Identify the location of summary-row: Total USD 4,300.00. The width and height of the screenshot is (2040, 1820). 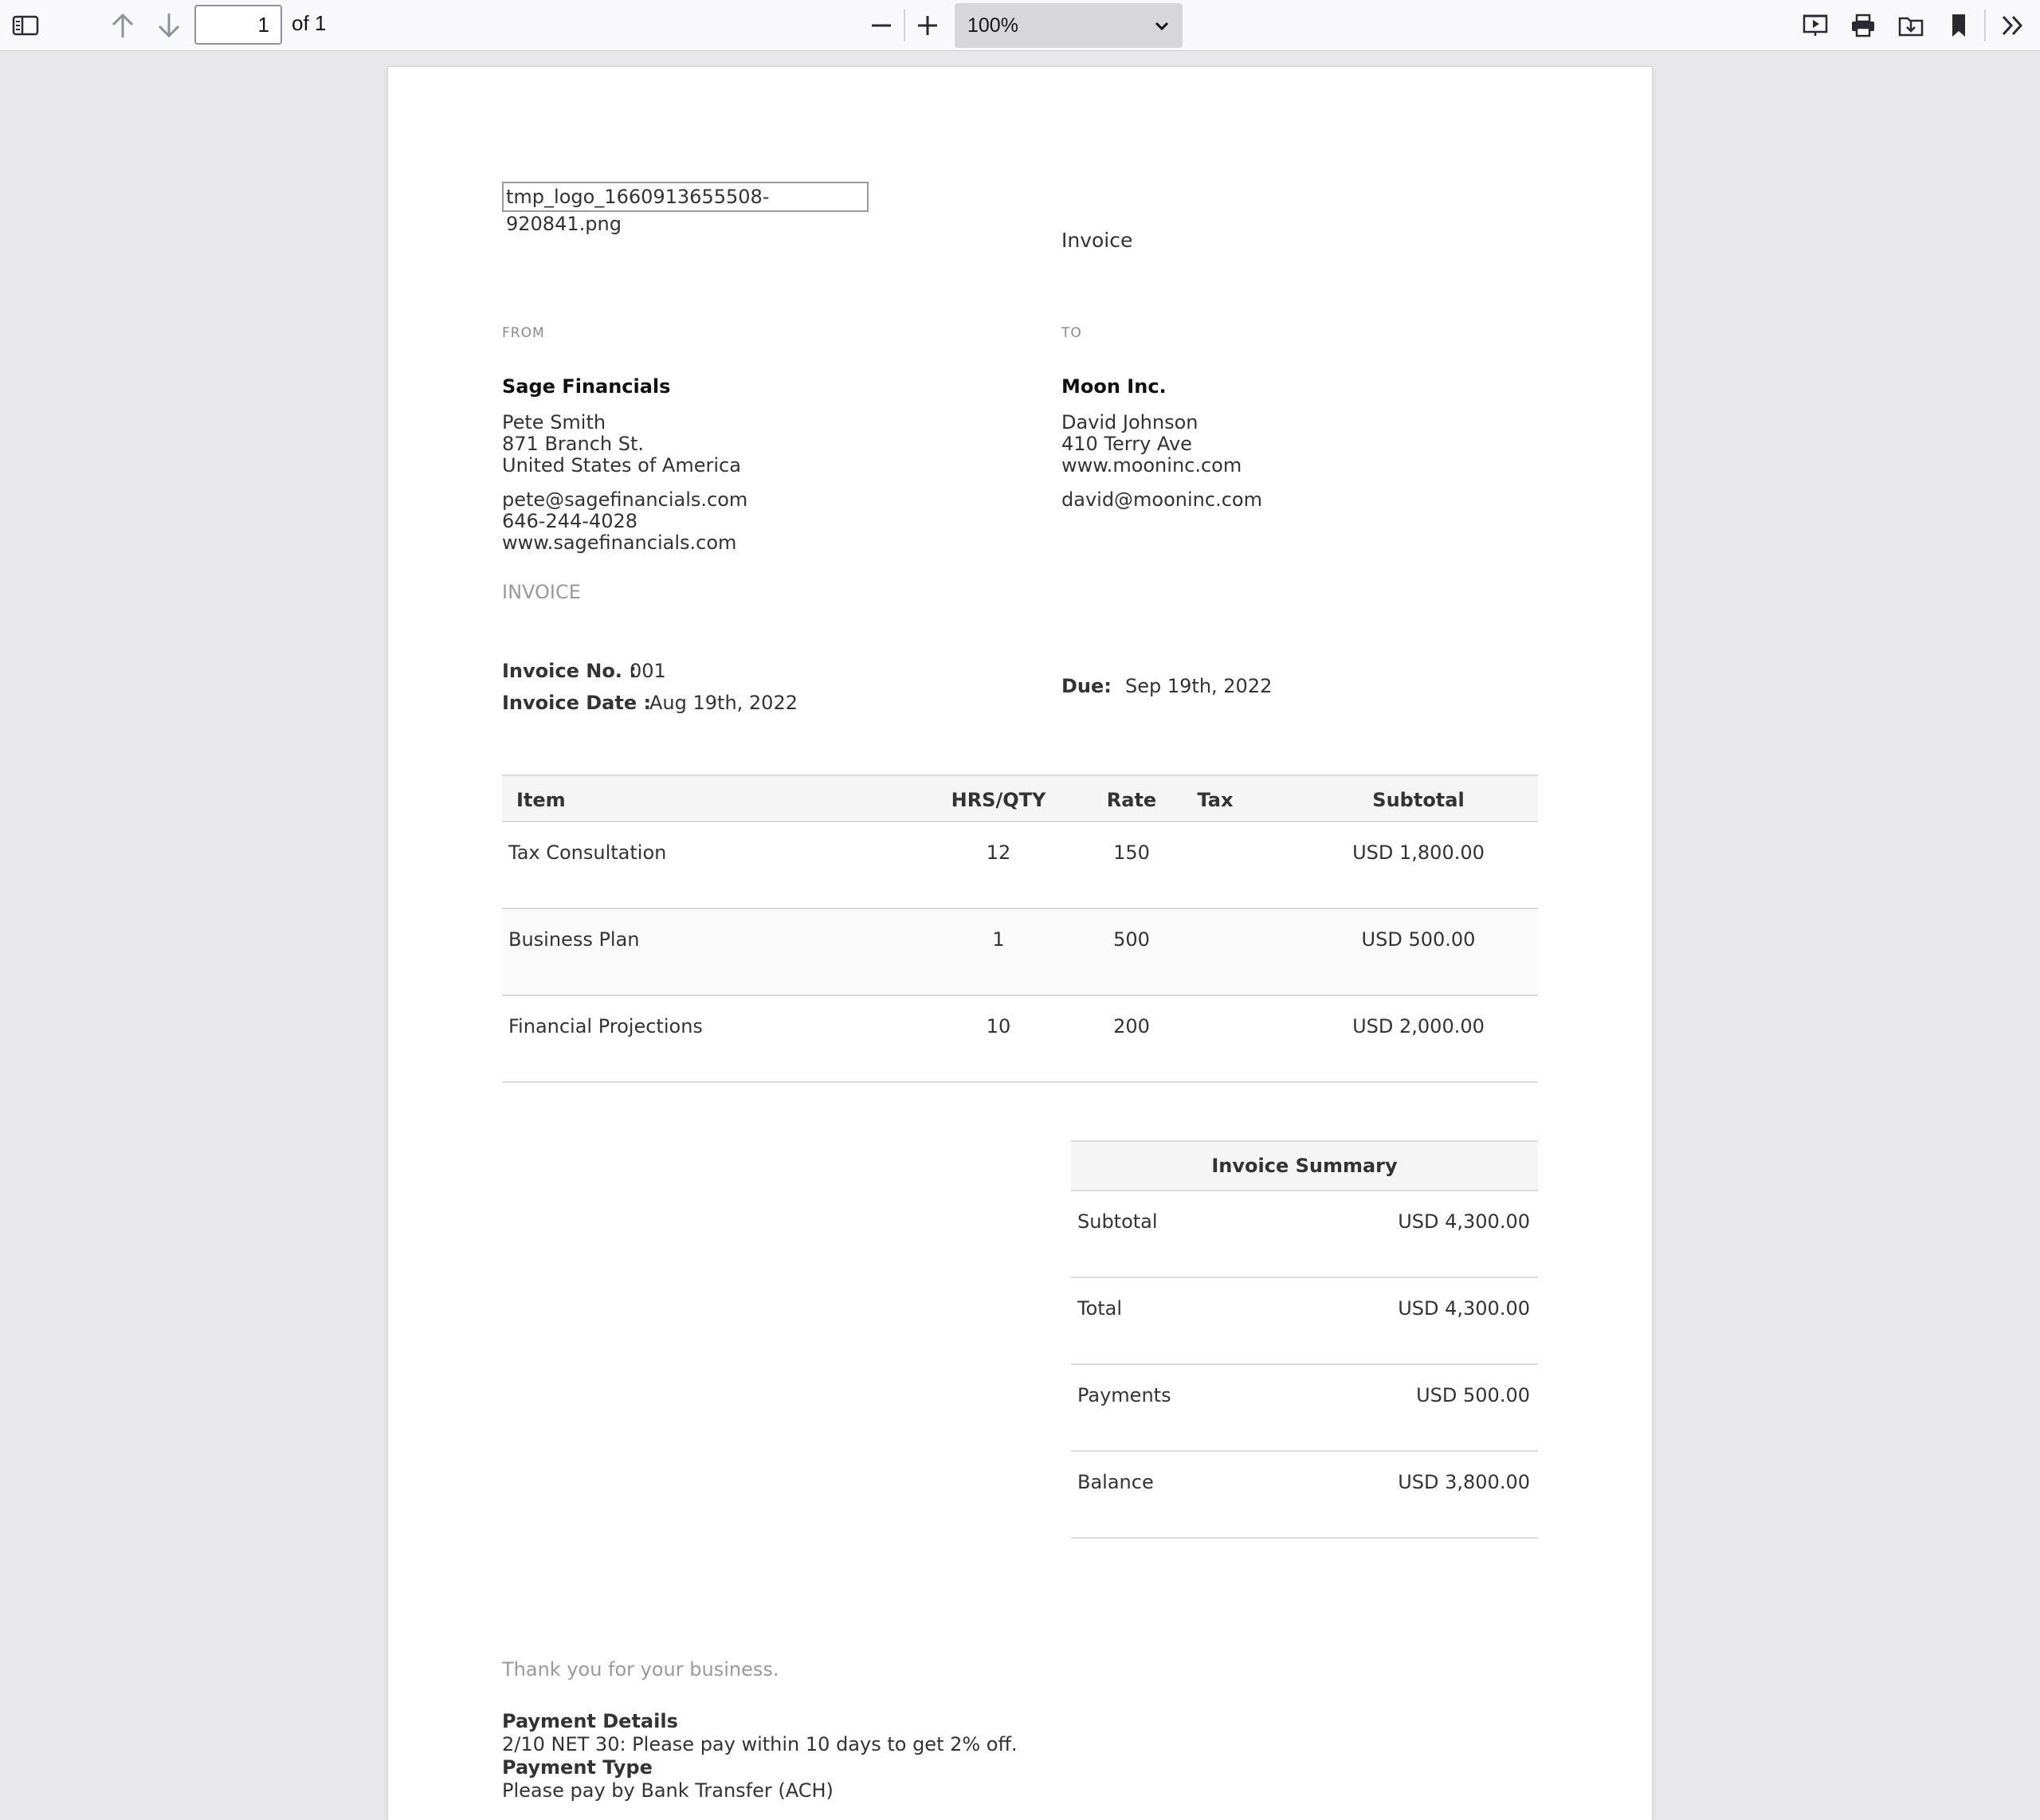
(1304, 1321).